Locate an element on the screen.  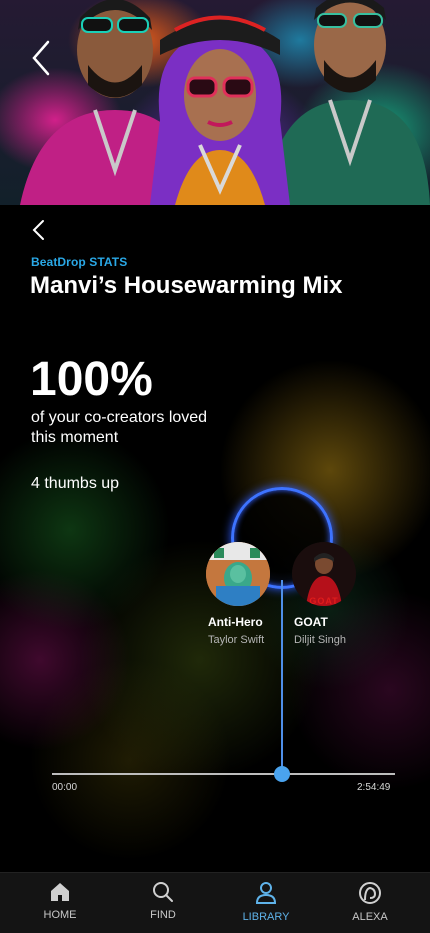
timeline-scrubber is located at coordinates (281, 774).